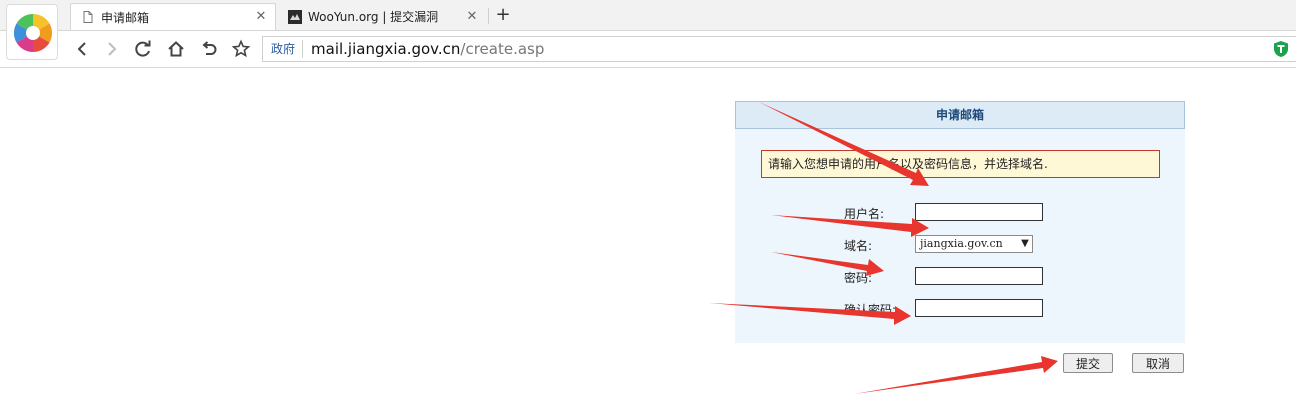 This screenshot has width=1296, height=416. Describe the element at coordinates (111, 49) in the screenshot. I see `forward-icon` at that location.